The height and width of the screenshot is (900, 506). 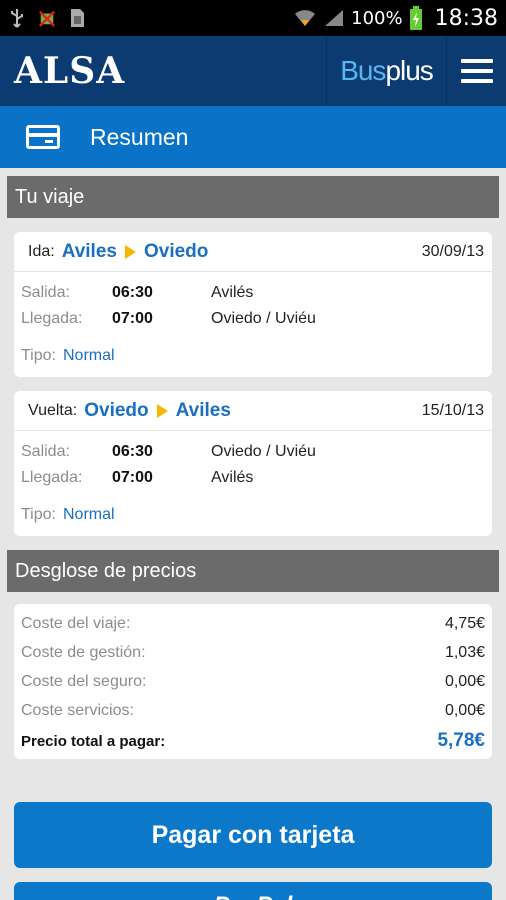 I want to click on busplus-logo: Bus plus, so click(x=386, y=71).